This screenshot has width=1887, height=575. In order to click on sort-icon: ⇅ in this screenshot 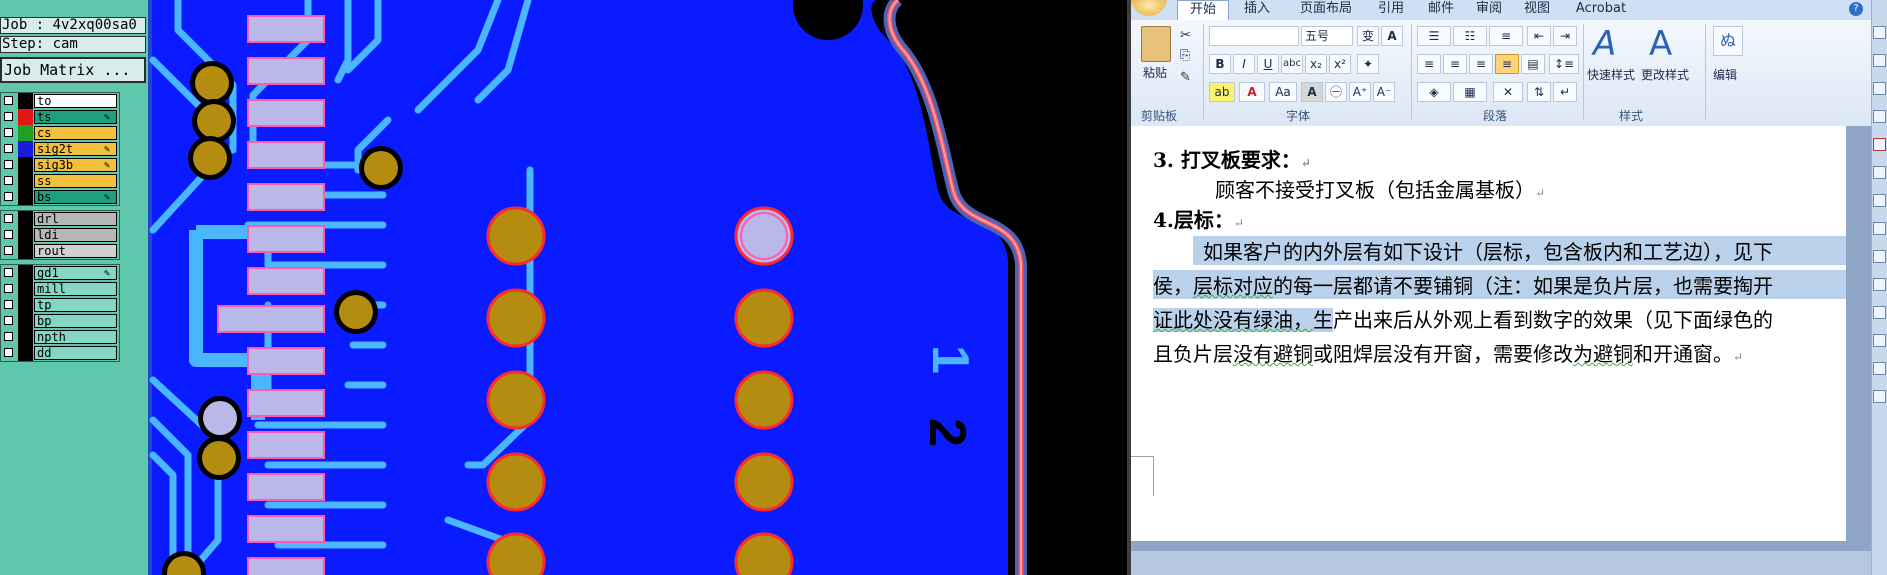, I will do `click(1539, 92)`.